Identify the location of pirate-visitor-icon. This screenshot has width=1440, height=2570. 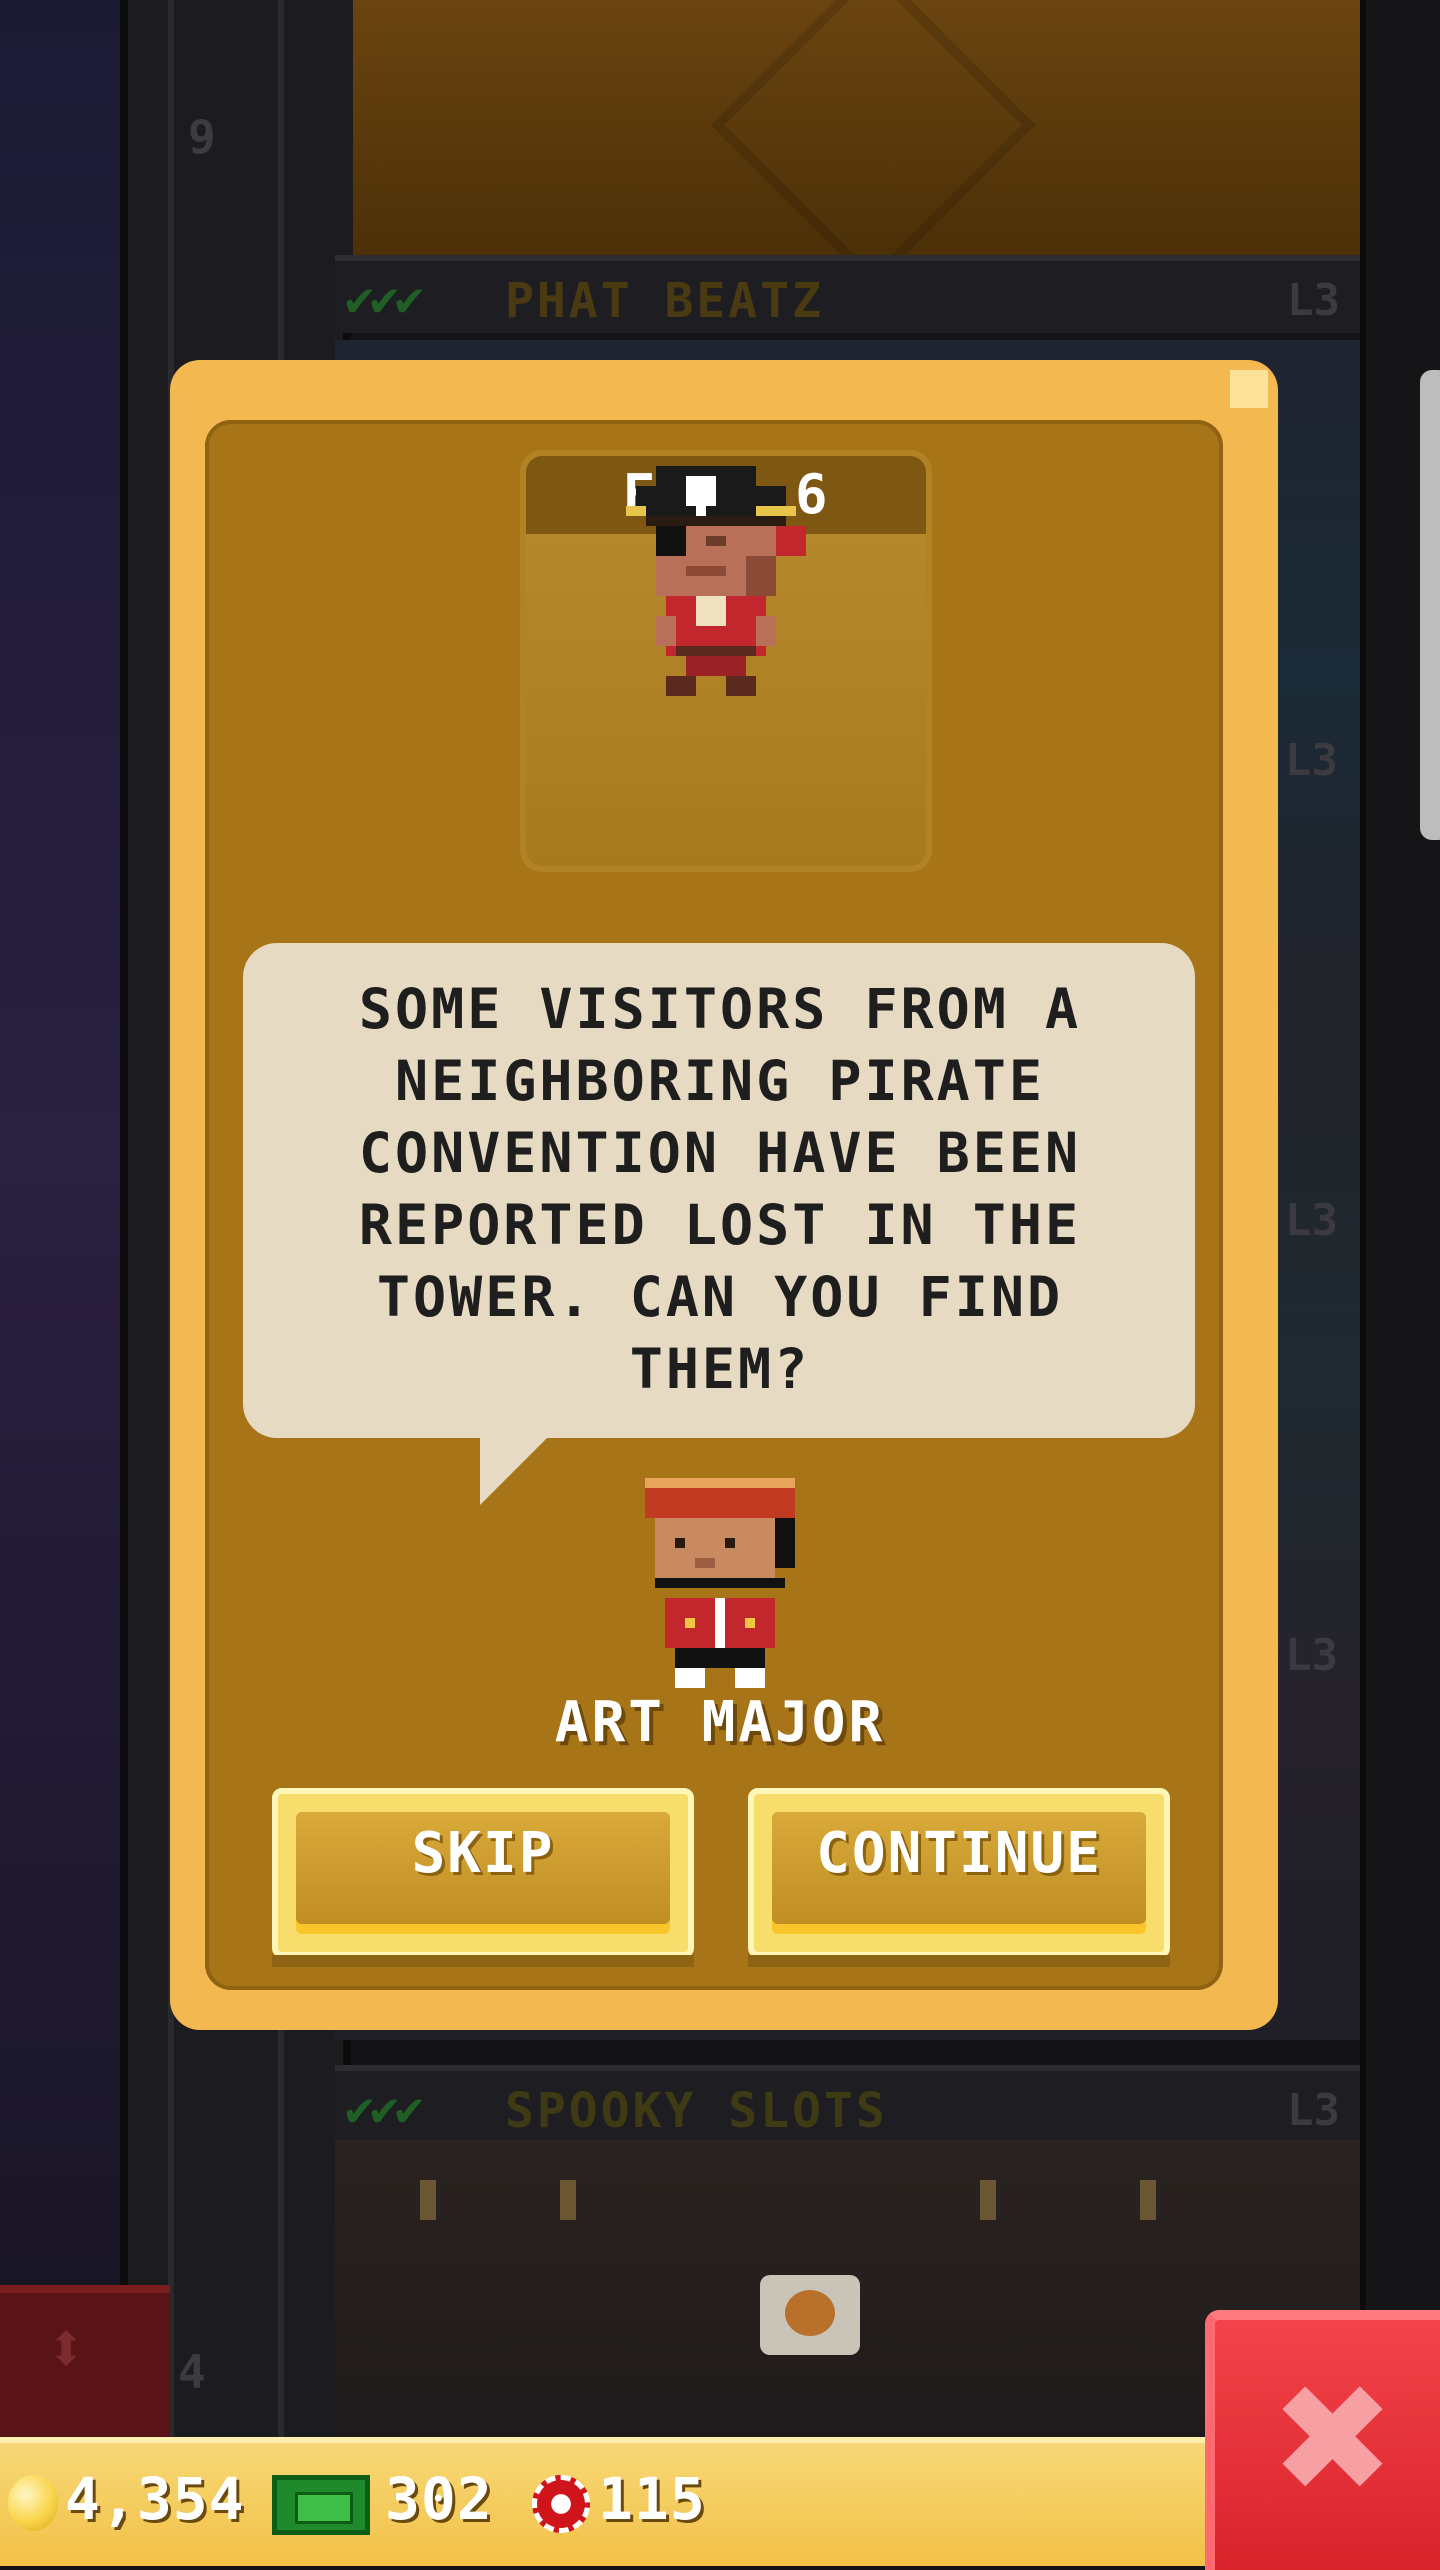
(716, 581).